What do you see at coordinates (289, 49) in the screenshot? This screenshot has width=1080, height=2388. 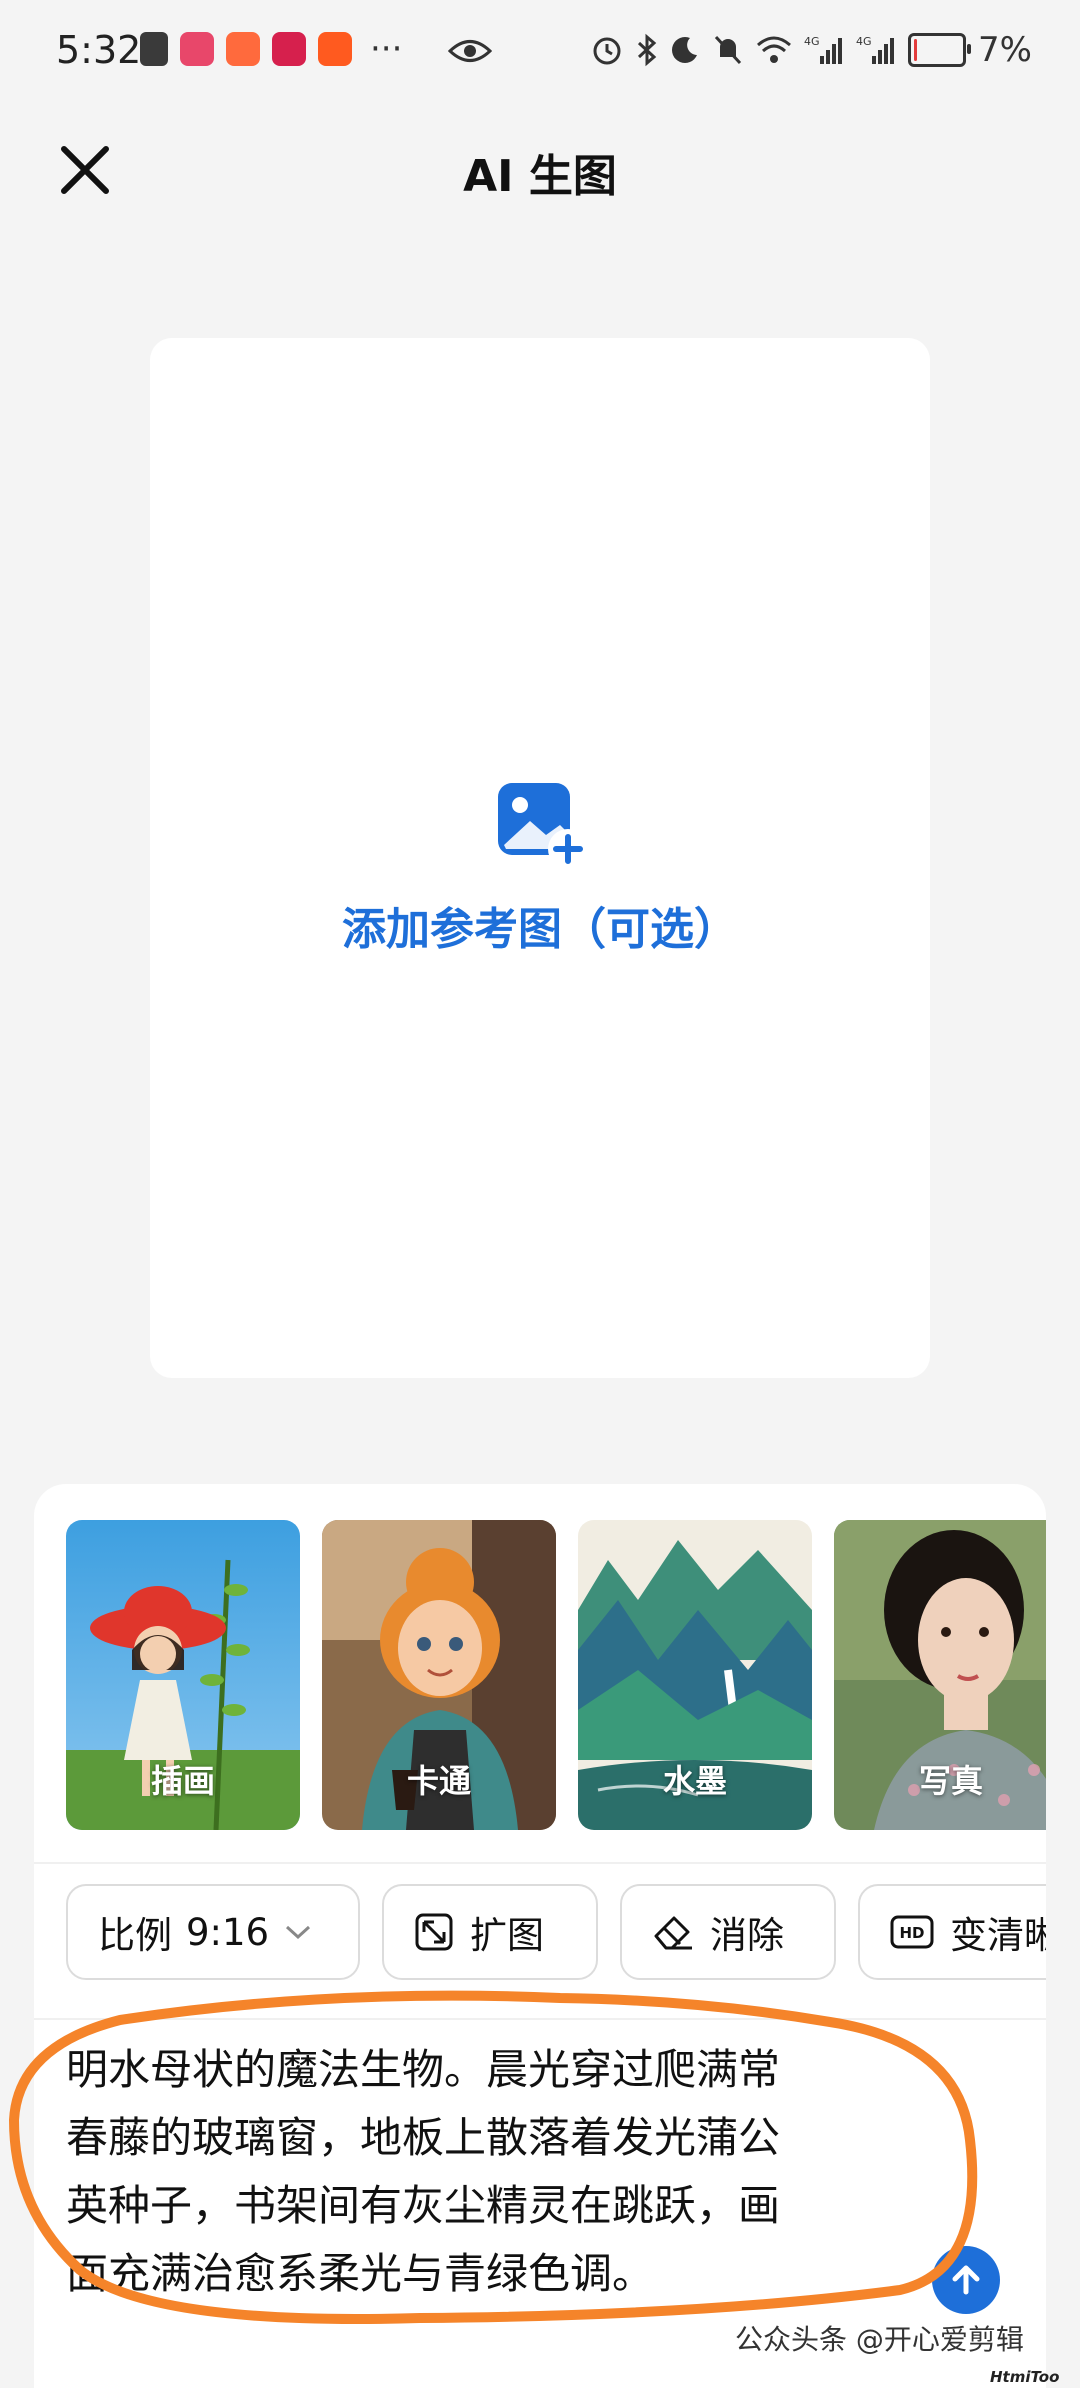 I see `tmall-app-icon` at bounding box center [289, 49].